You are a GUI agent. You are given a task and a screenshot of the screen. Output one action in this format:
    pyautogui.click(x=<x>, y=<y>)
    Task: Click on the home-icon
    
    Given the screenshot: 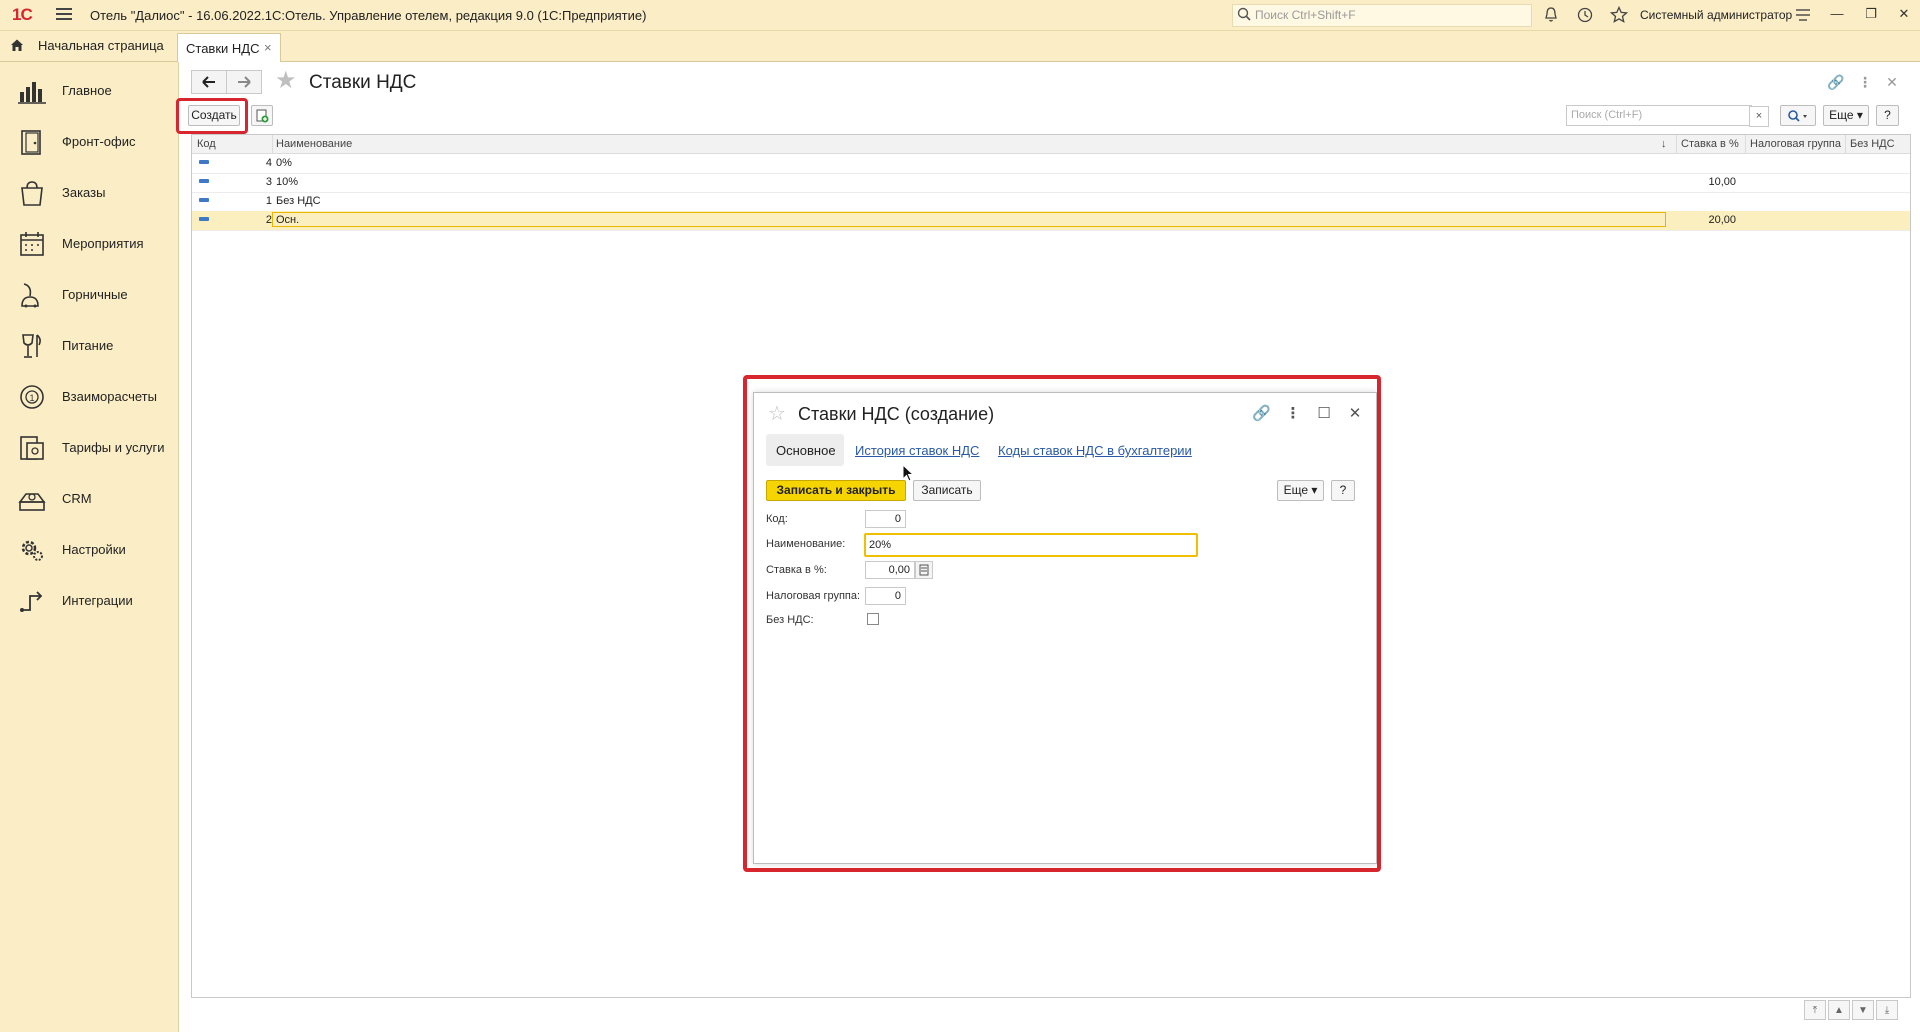 What is the action you would take?
    pyautogui.click(x=17, y=45)
    